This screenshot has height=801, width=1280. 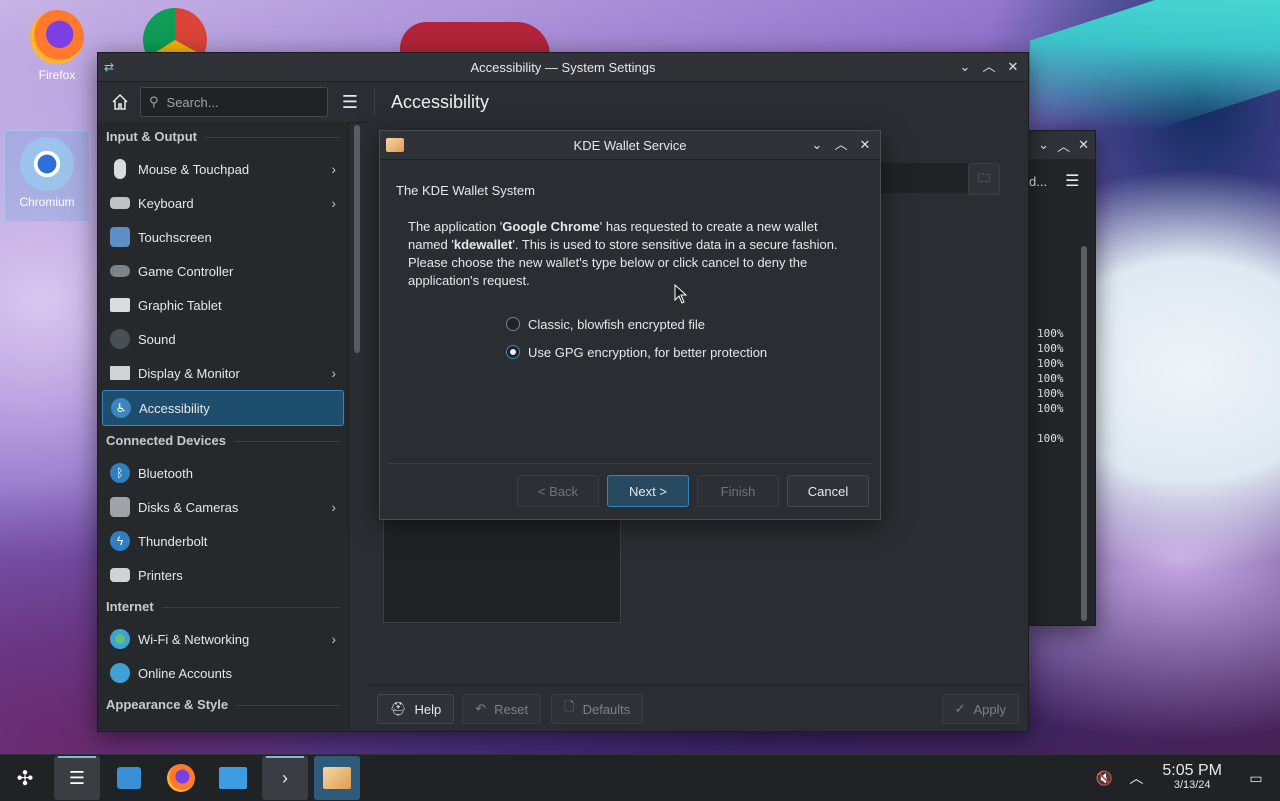 I want to click on wallet-titlebar: KDE Wallet Service ⌄ ︿ ✕, so click(x=630, y=145).